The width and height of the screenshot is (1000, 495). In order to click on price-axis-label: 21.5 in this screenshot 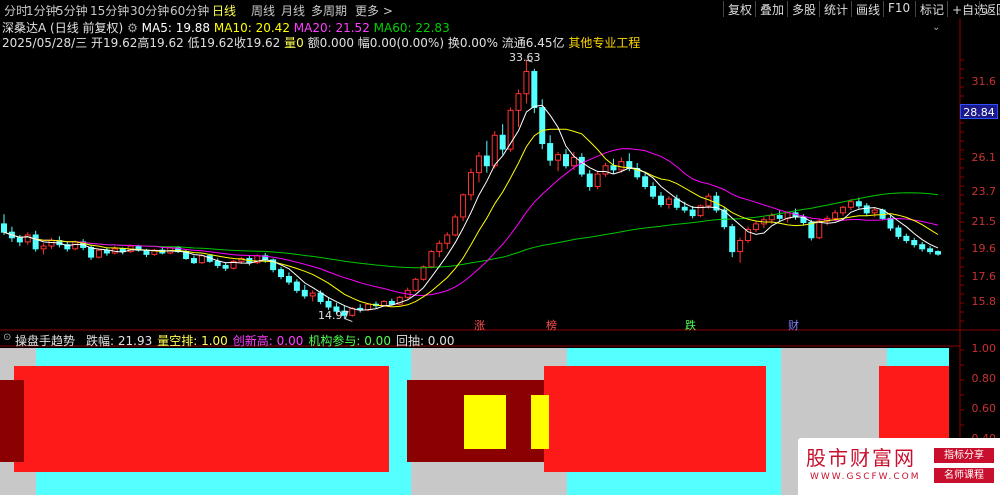, I will do `click(984, 221)`.